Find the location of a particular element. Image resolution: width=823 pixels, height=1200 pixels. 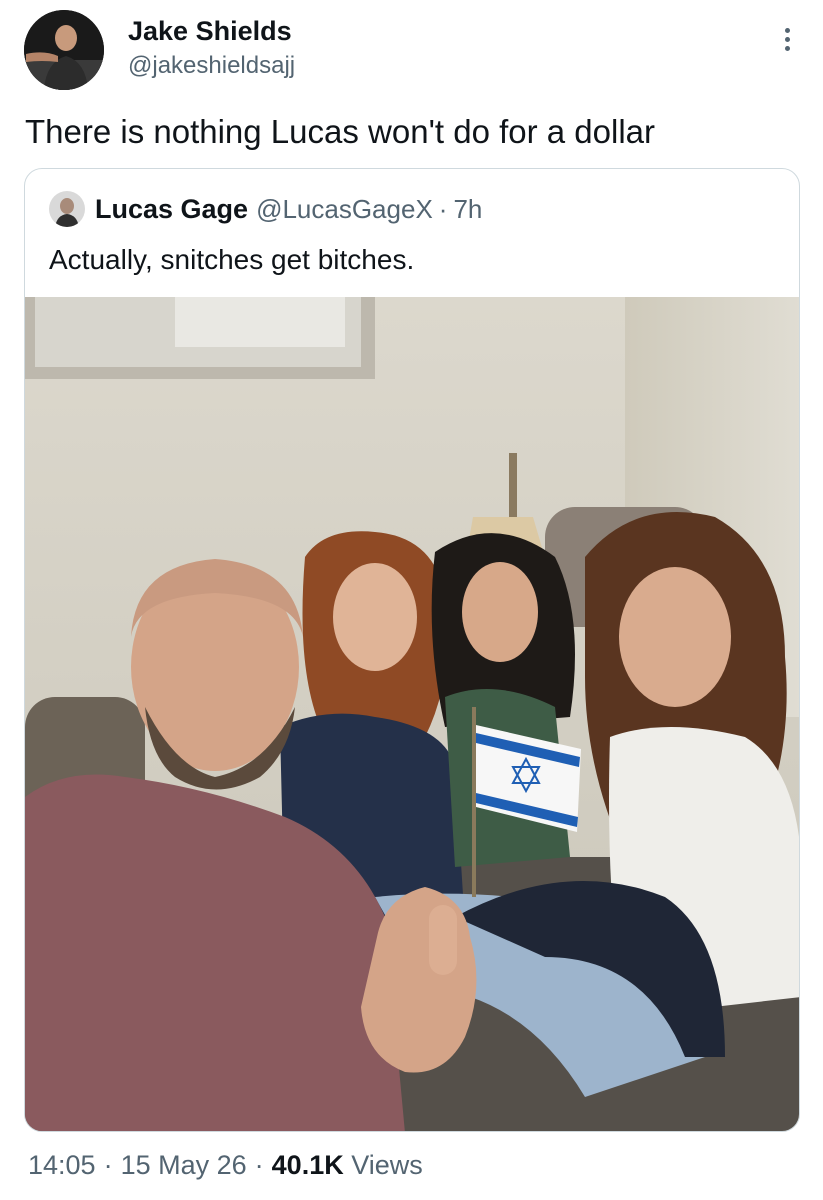

quoted-author-avatar is located at coordinates (67, 209).